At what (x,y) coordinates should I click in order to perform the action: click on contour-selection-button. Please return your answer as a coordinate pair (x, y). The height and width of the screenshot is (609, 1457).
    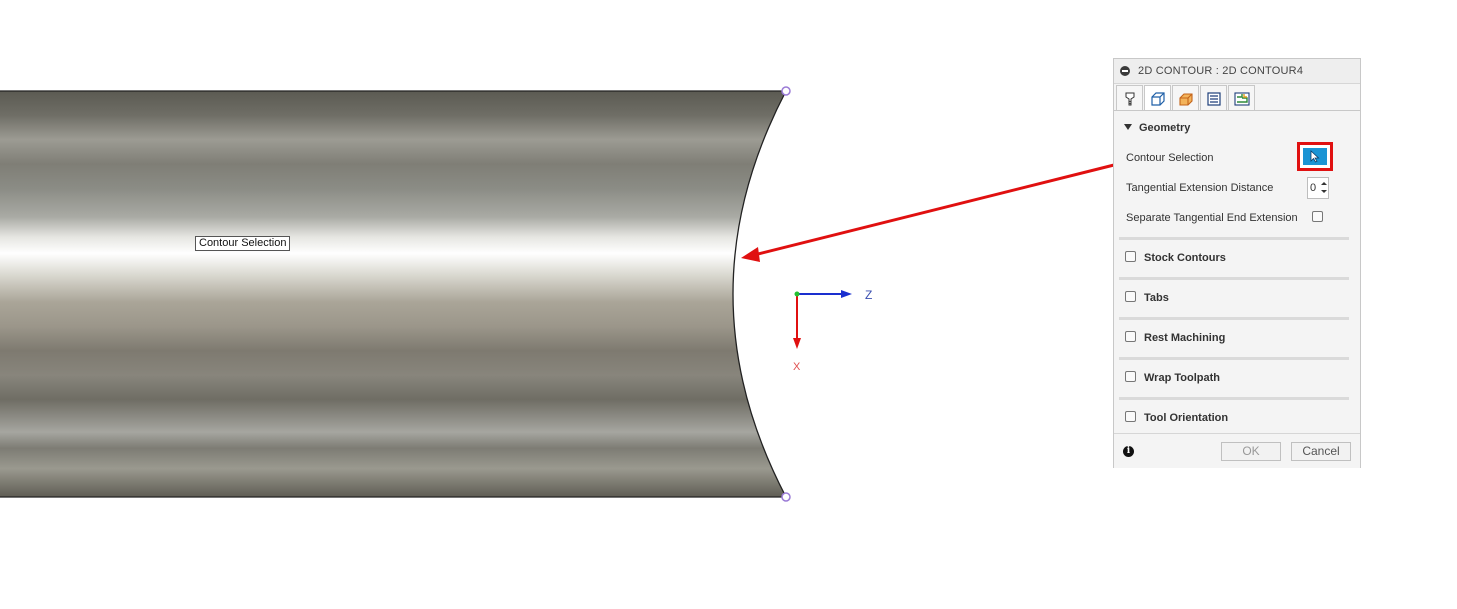
    Looking at the image, I should click on (1315, 156).